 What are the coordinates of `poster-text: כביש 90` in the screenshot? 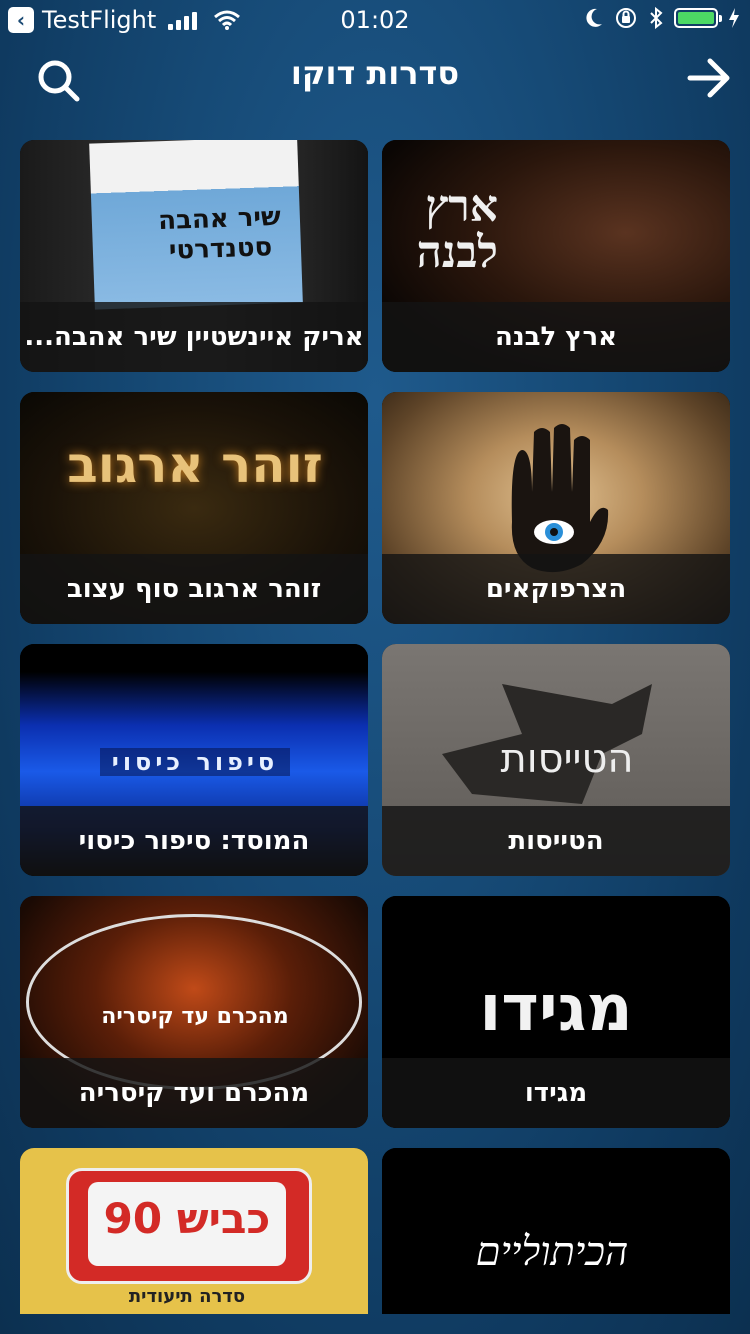 It's located at (187, 1218).